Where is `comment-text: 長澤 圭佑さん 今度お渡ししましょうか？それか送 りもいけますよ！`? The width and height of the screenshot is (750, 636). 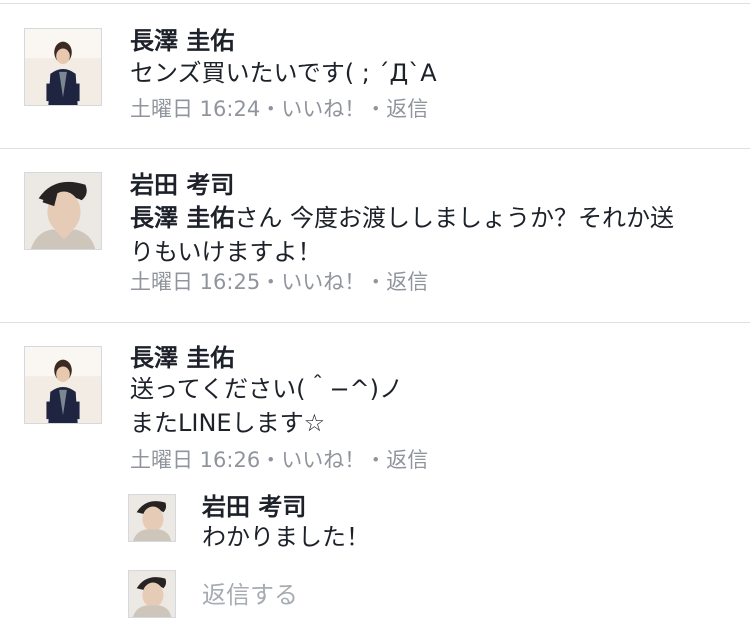
comment-text: 長澤 圭佑さん 今度お渡ししましょうか？それか送 りもいけますよ！ is located at coordinates (430, 235).